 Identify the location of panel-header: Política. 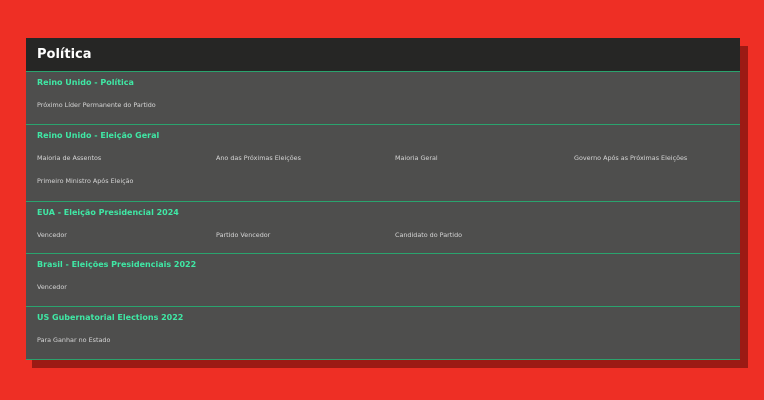
(383, 55).